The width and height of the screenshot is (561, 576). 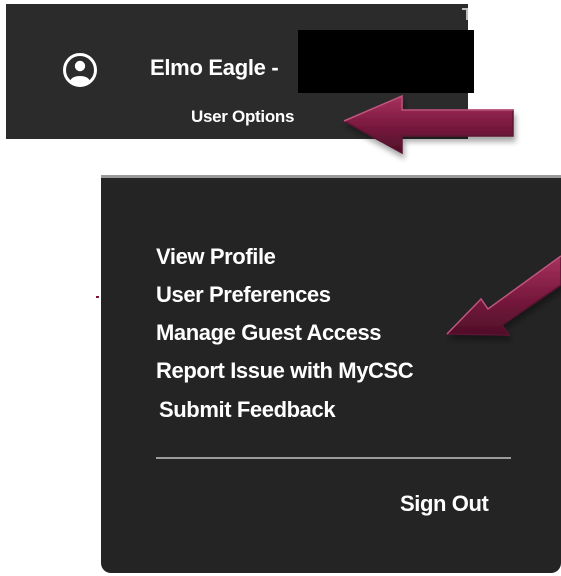 I want to click on sign-out-link: Sign Out, so click(x=444, y=504).